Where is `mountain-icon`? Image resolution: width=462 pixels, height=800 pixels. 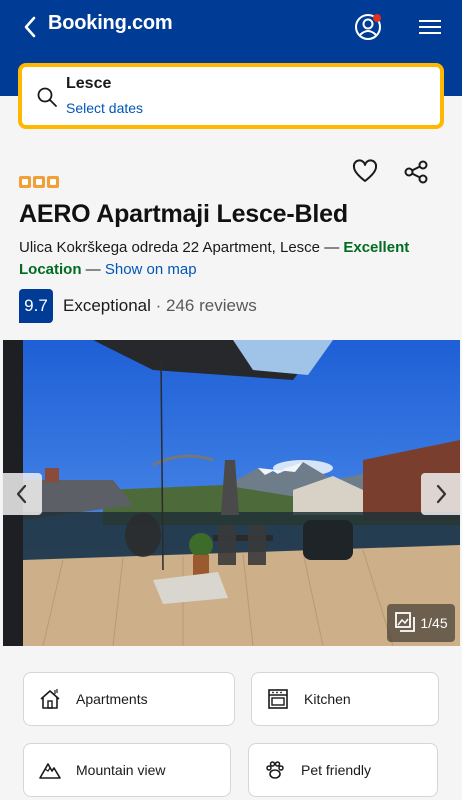
mountain-icon is located at coordinates (50, 770).